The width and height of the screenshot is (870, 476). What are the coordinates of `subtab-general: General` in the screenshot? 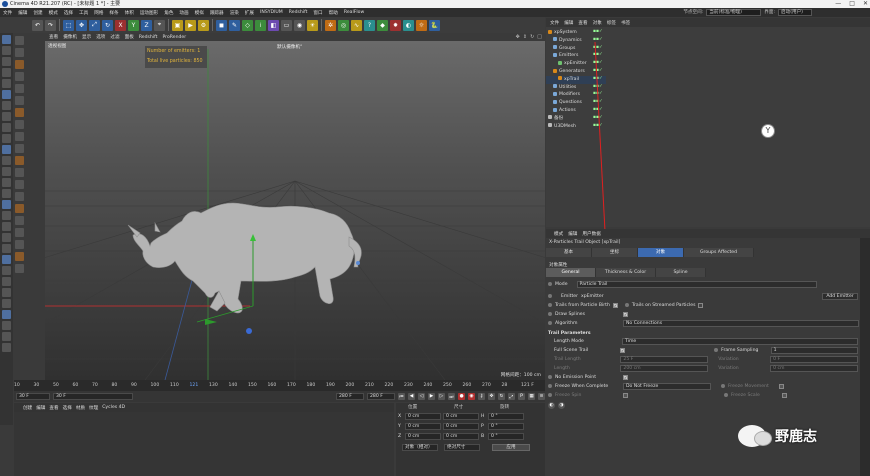 It's located at (571, 272).